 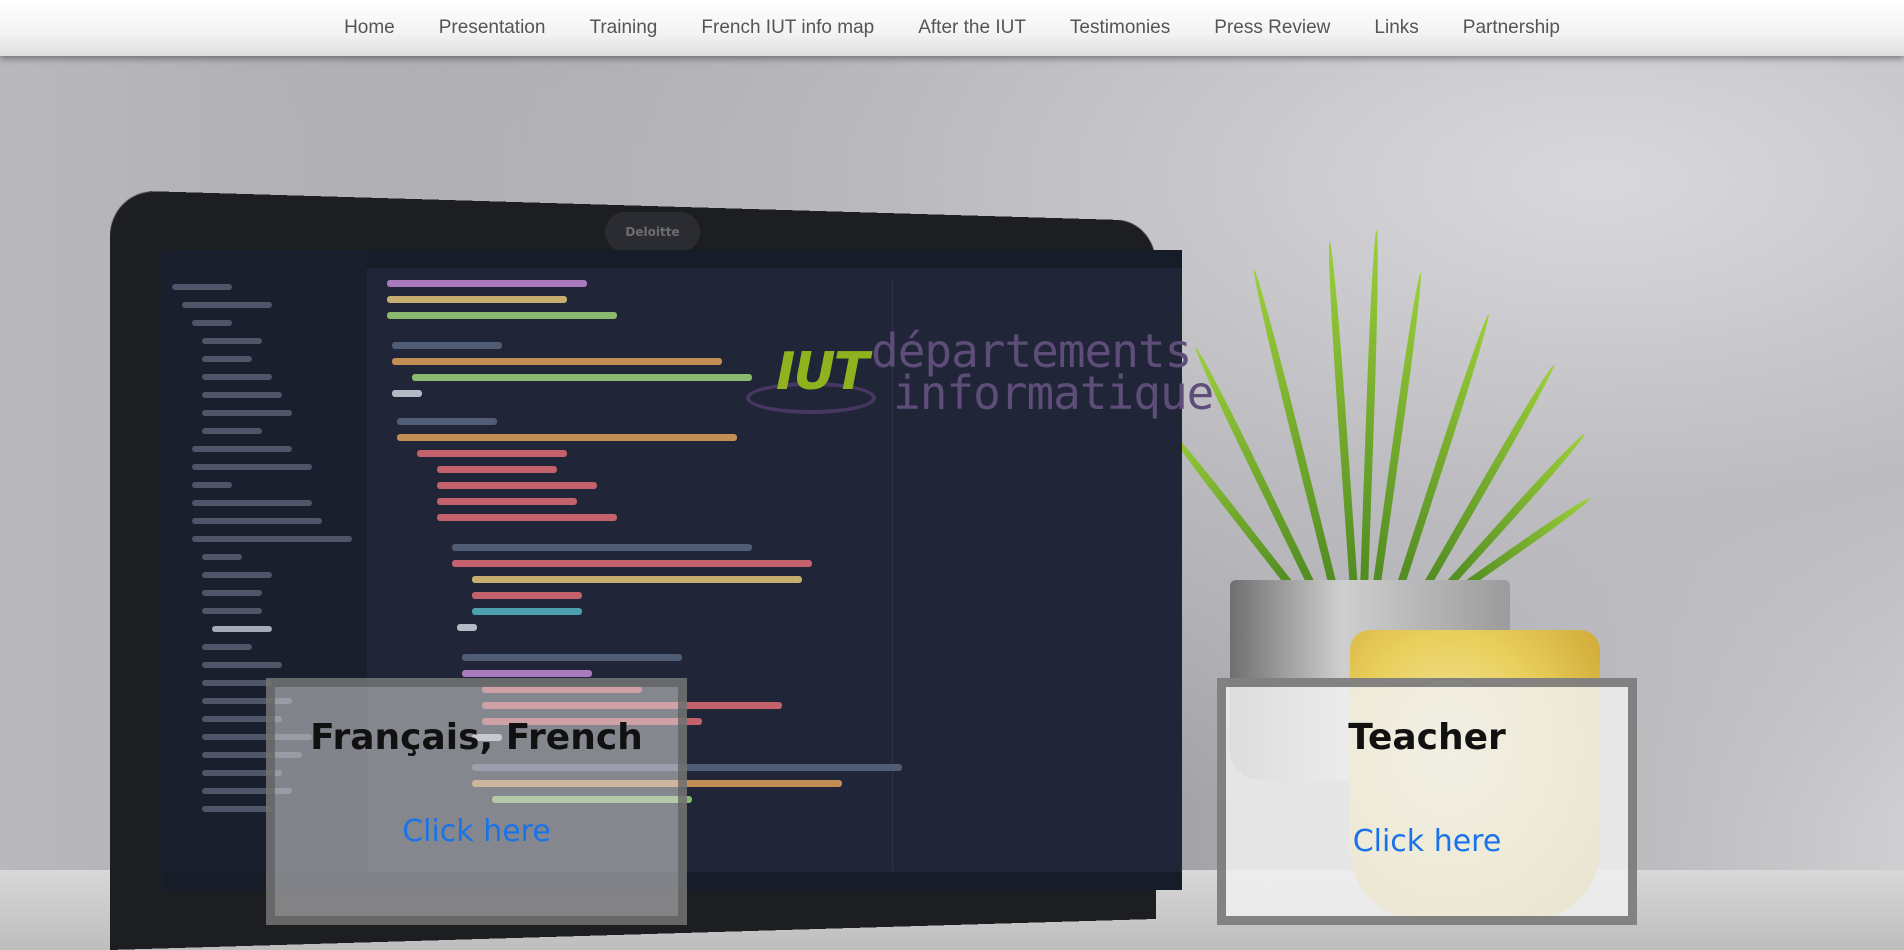 What do you see at coordinates (1272, 28) in the screenshot?
I see `nav-press-review: Press Review` at bounding box center [1272, 28].